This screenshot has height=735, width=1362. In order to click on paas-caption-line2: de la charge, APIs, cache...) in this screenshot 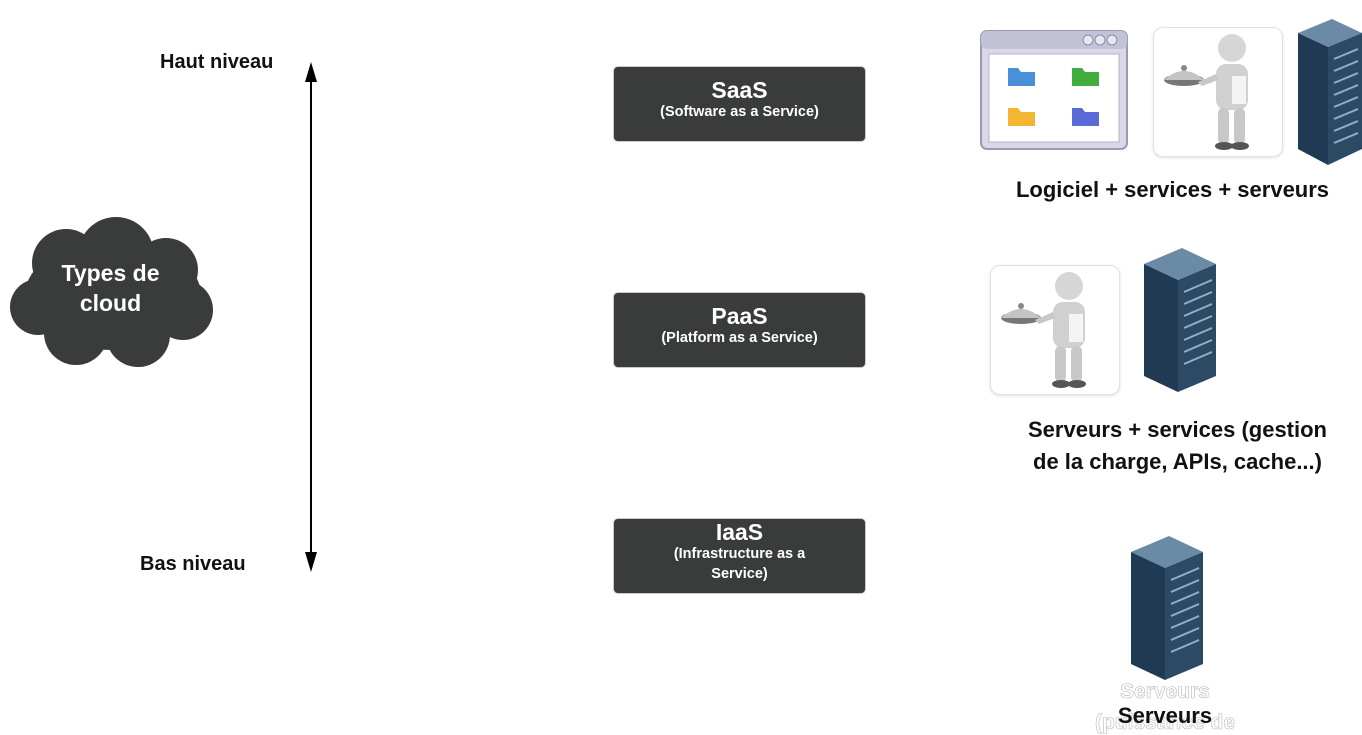, I will do `click(1177, 461)`.